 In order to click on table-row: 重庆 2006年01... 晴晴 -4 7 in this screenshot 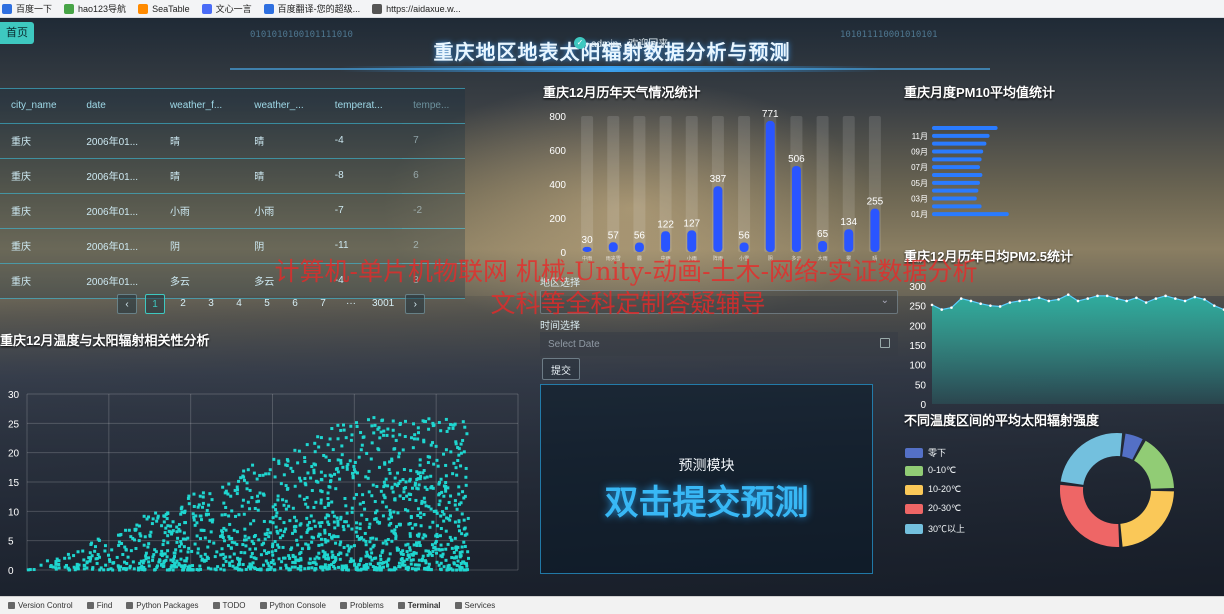, I will do `click(232, 141)`.